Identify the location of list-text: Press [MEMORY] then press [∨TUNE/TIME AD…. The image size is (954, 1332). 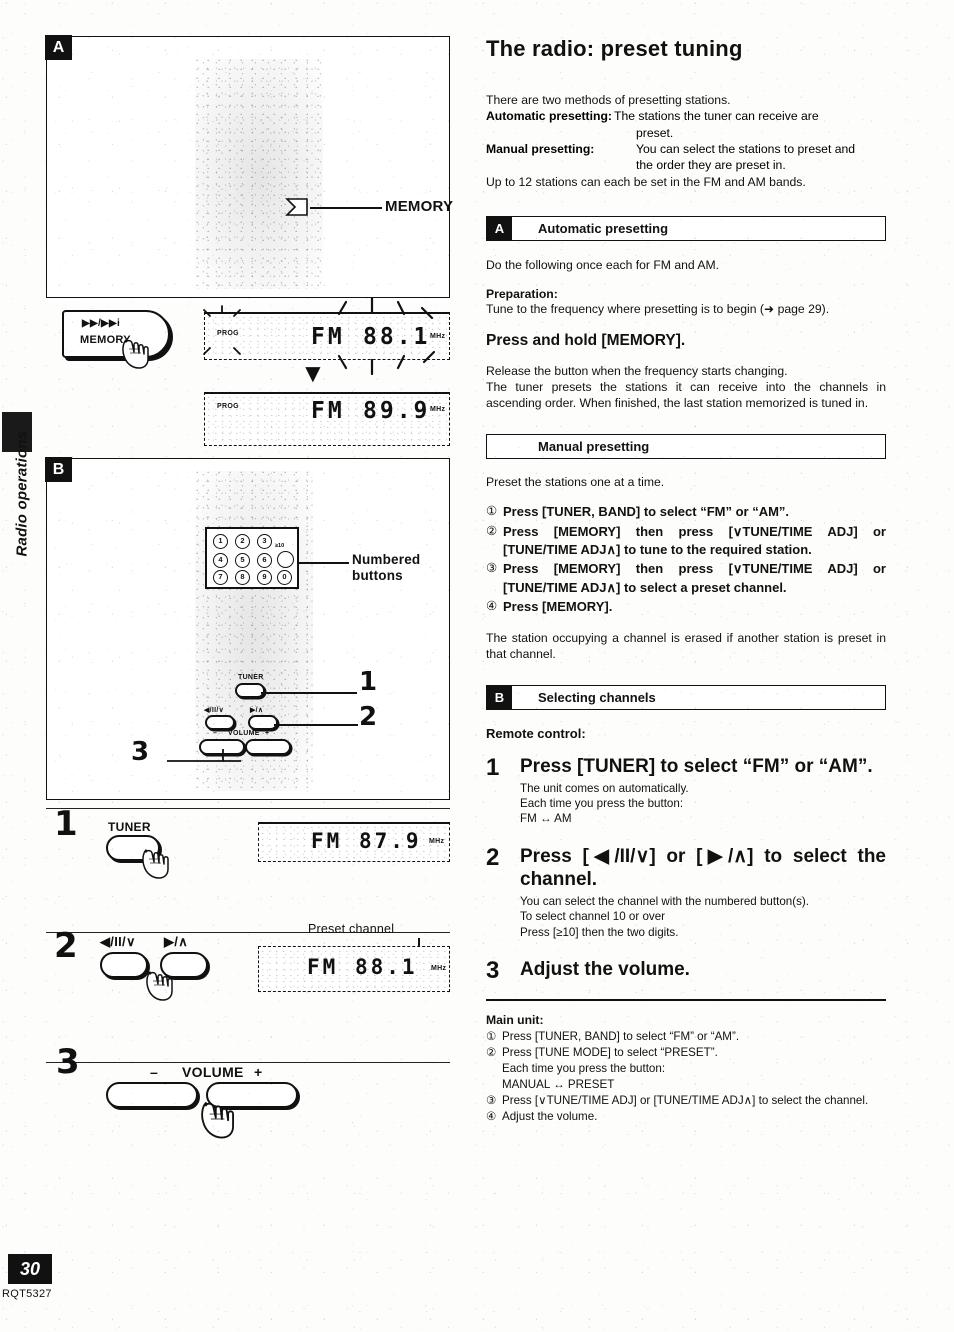
(694, 540).